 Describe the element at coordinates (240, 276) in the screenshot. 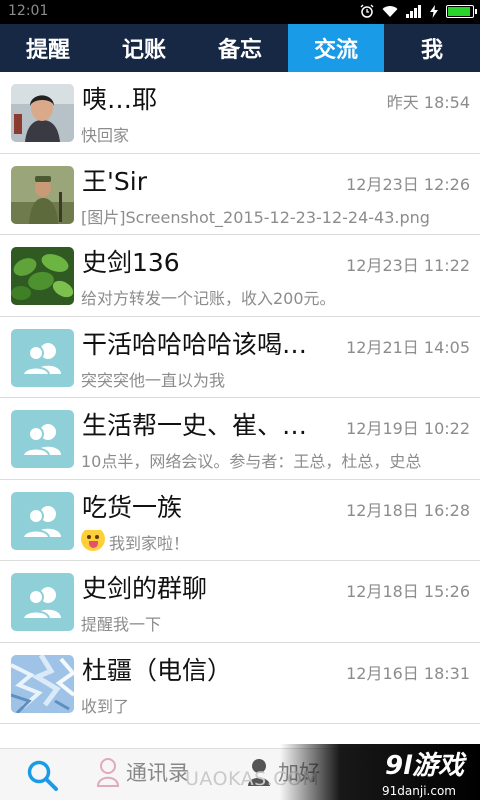

I see `conversation-item: 史剑136 12月23日 11:22 给对方转发一个记账，收入200元。` at that location.